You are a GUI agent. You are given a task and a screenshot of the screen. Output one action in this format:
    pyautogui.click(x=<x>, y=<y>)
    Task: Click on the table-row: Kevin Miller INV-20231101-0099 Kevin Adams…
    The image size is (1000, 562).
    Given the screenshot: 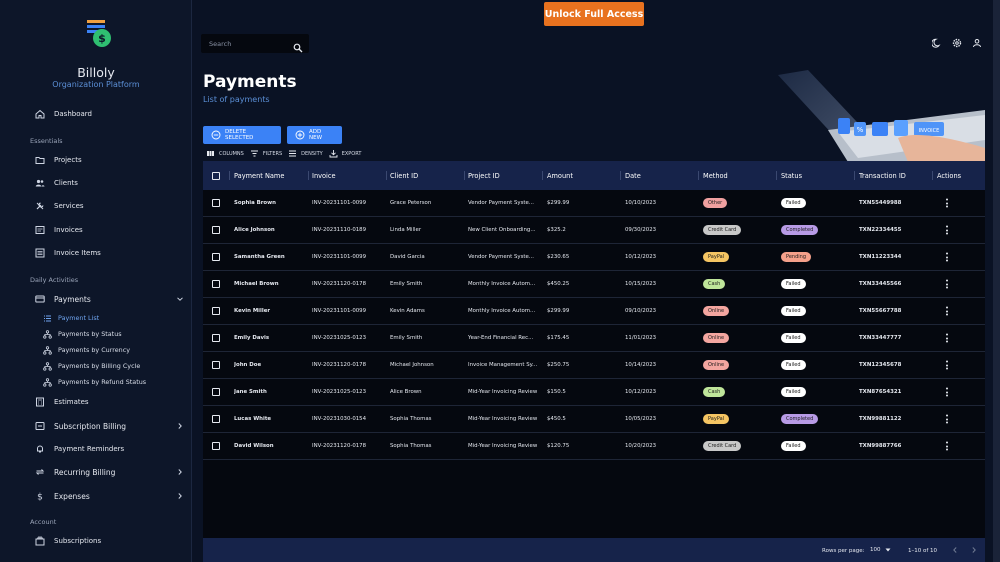 What is the action you would take?
    pyautogui.click(x=594, y=311)
    